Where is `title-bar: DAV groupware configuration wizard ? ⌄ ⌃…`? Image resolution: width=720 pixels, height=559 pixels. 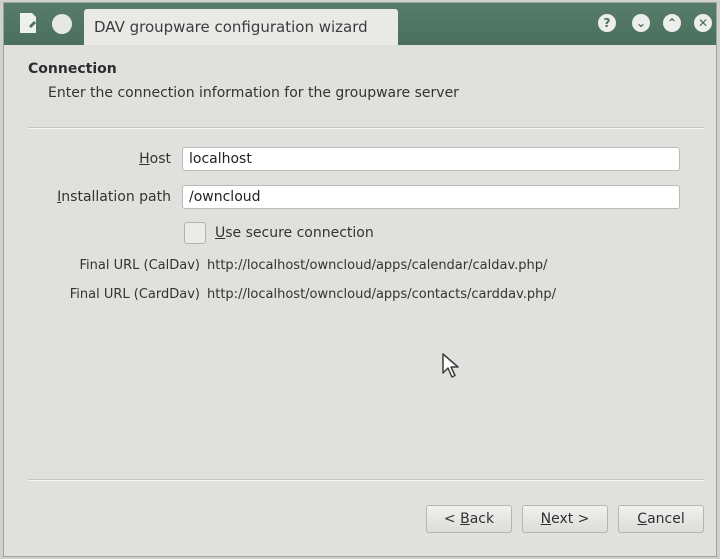 title-bar: DAV groupware configuration wizard ? ⌄ ⌃… is located at coordinates (360, 24).